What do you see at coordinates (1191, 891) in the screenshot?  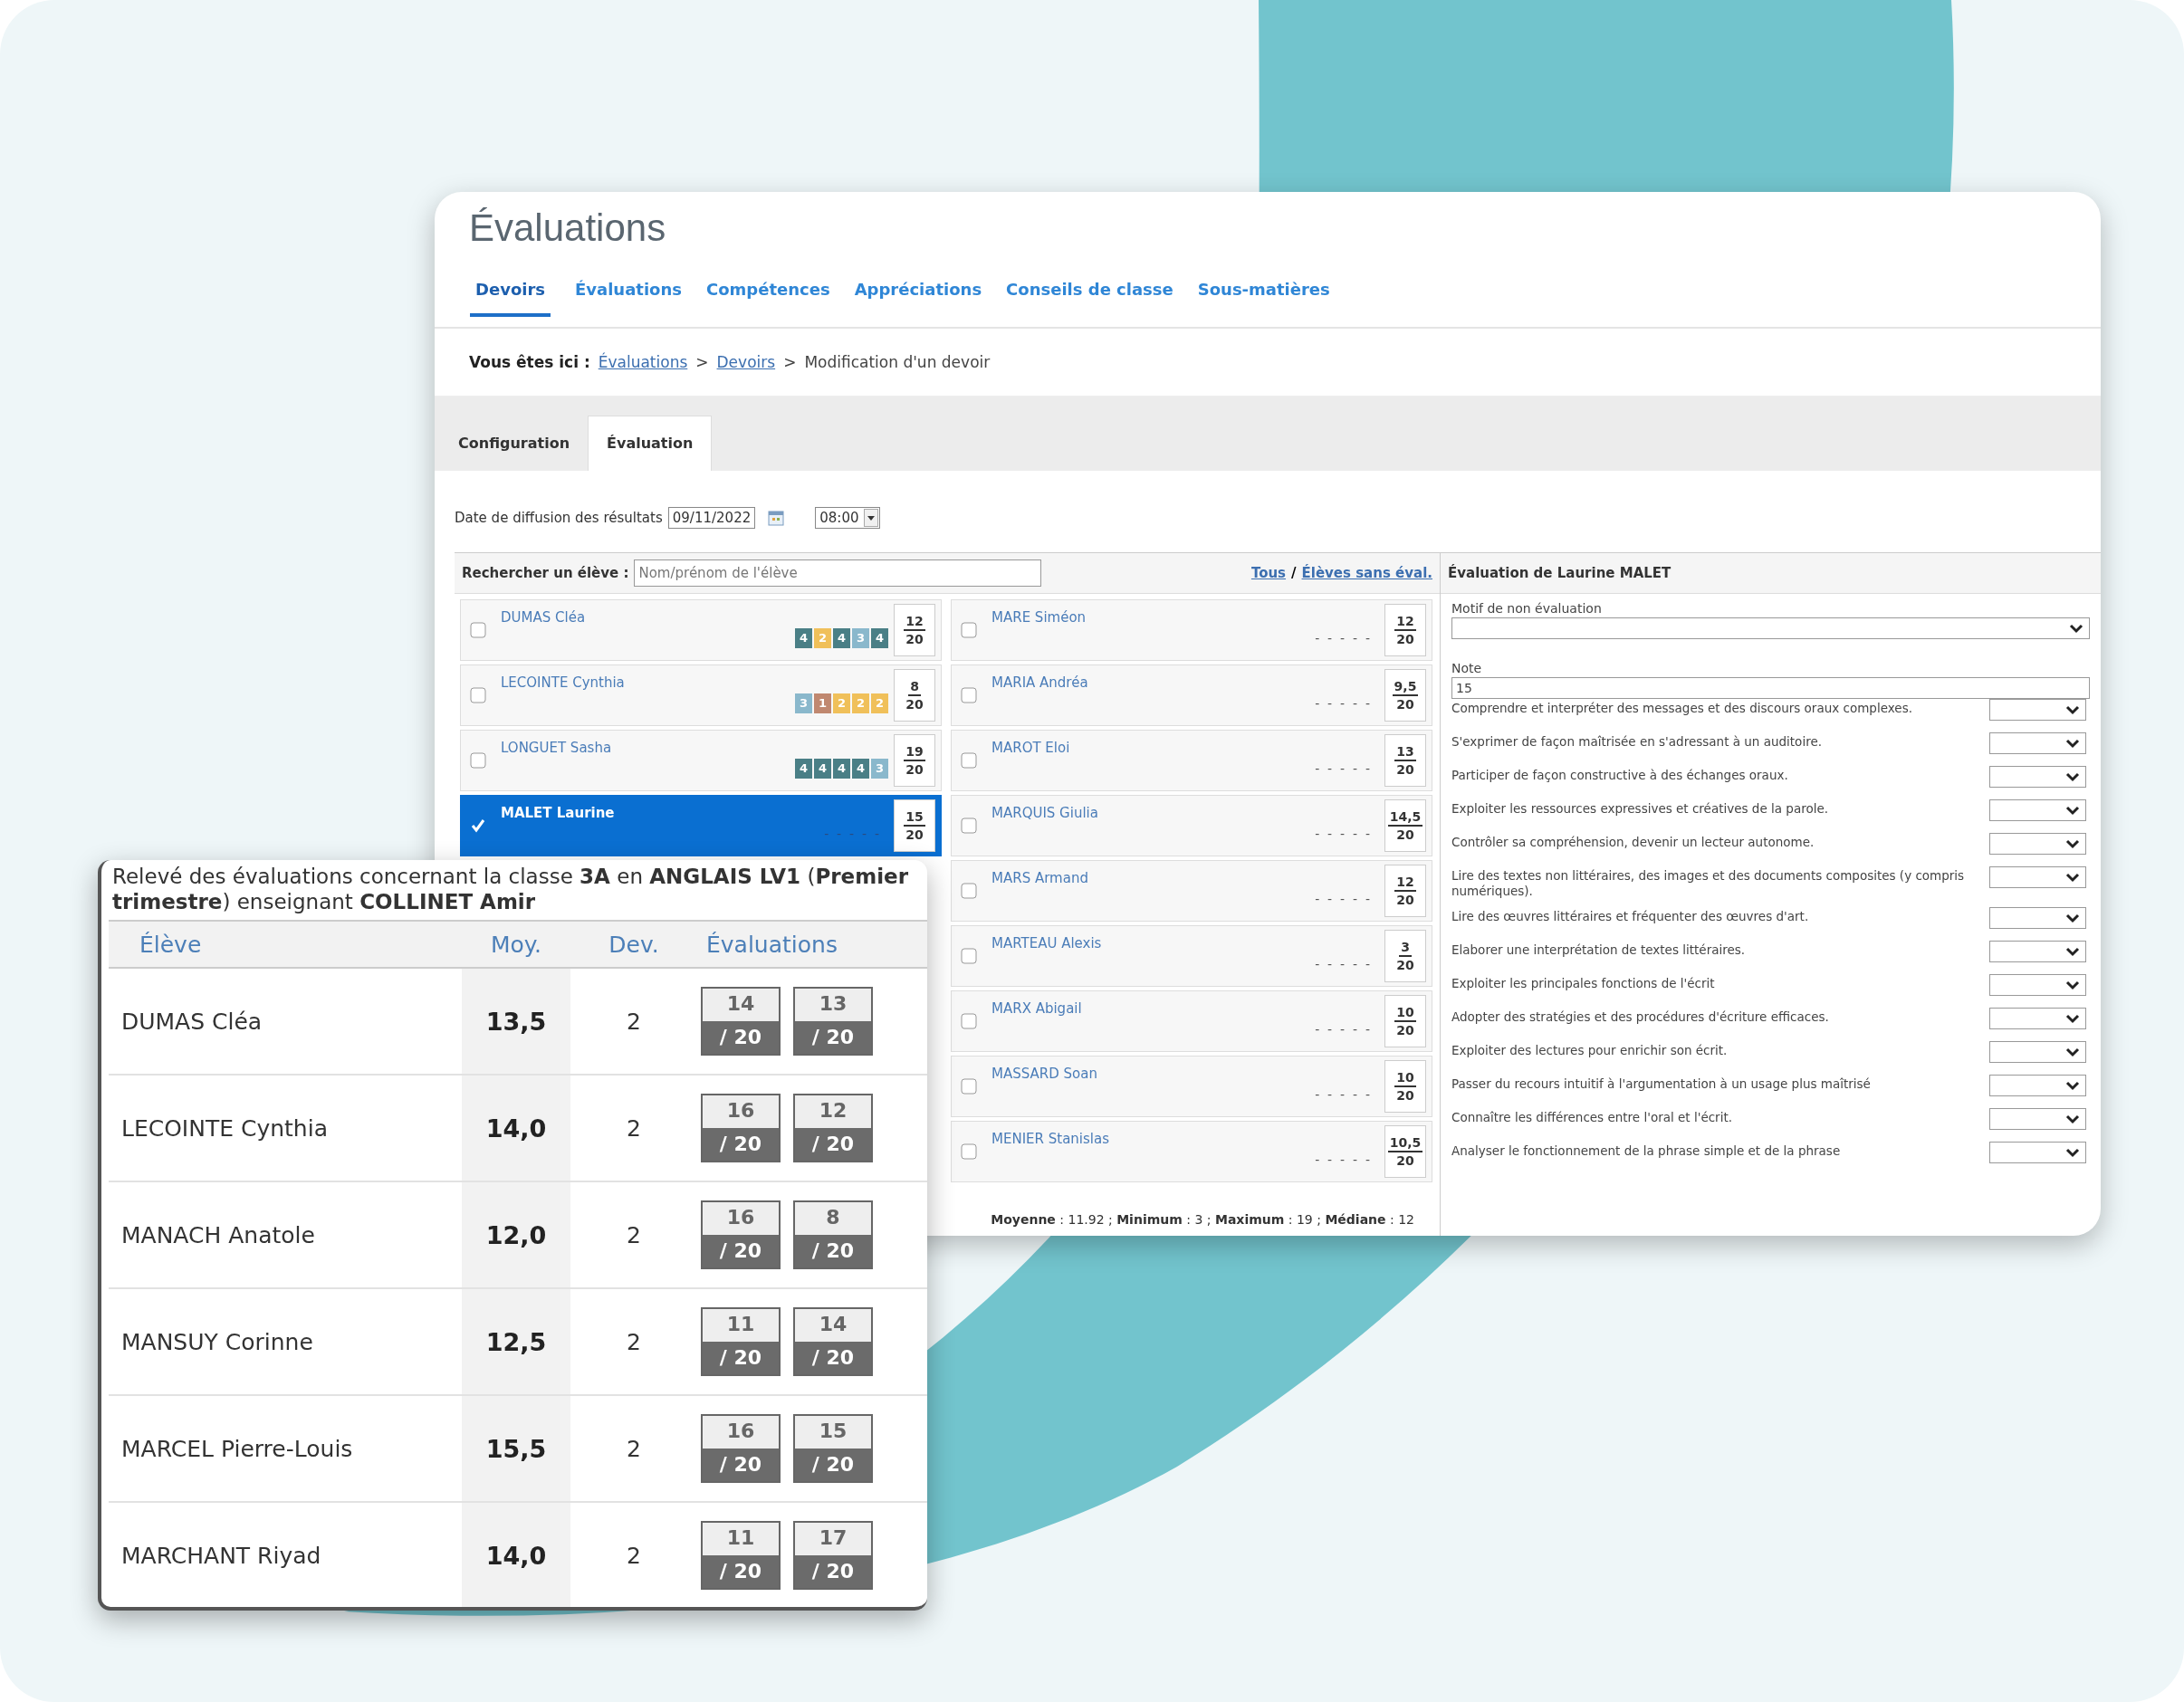 I see `student-row: MARS Armand - - - - - 12 20` at bounding box center [1191, 891].